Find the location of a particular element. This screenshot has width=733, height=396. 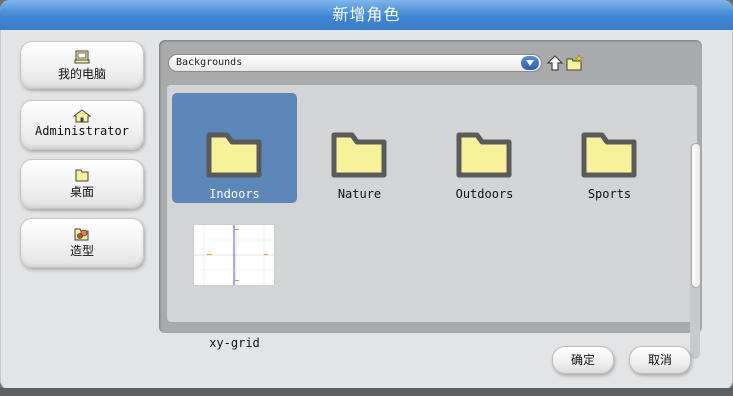

folder-item-sports: Sports is located at coordinates (609, 148).